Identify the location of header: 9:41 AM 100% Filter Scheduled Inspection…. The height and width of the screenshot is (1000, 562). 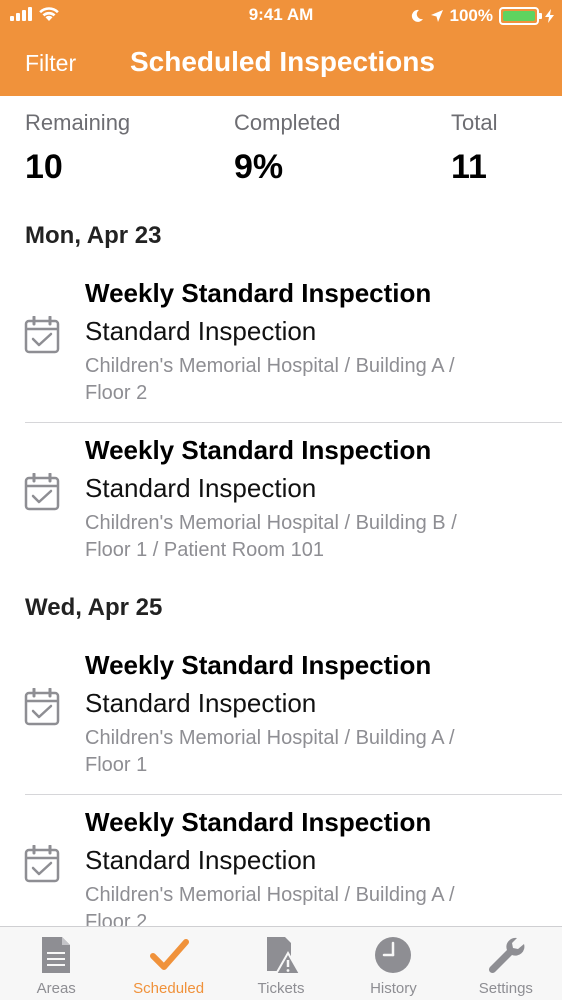
(281, 48).